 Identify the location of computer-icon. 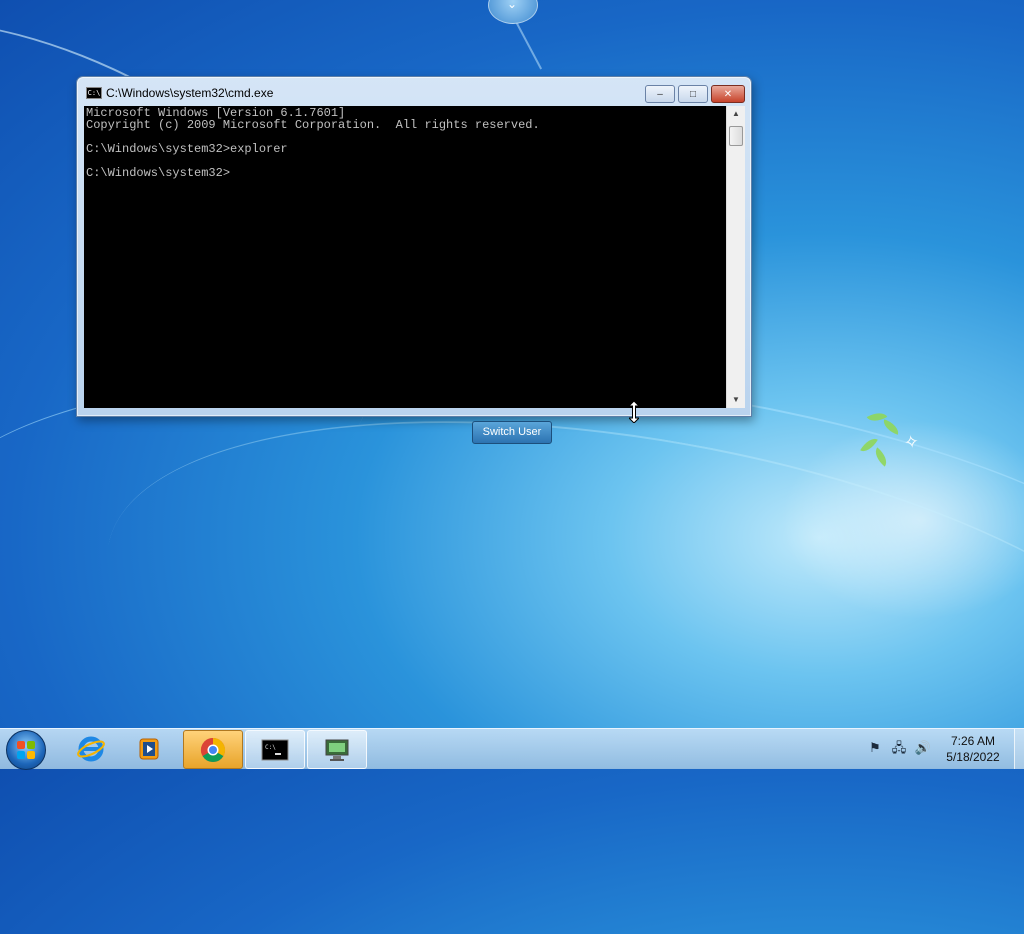
(337, 750).